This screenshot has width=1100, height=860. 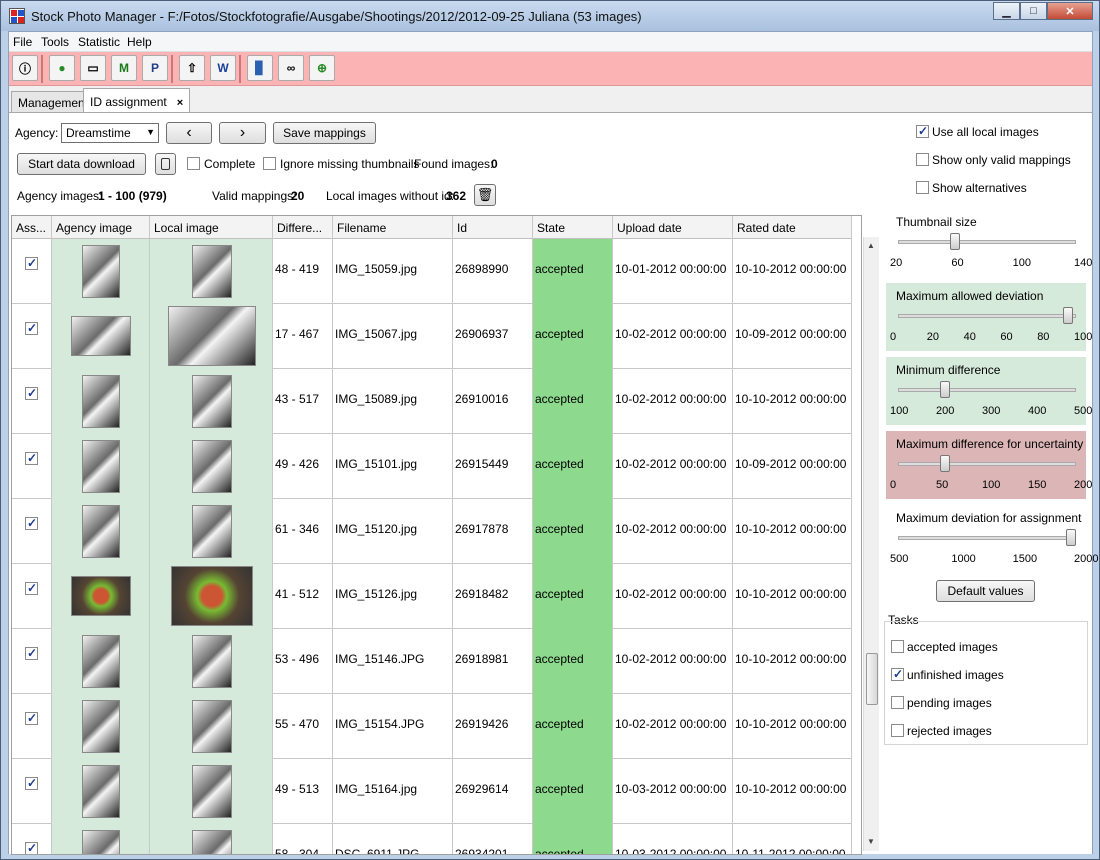 What do you see at coordinates (124, 68) in the screenshot?
I see `toolbar-m-button: M` at bounding box center [124, 68].